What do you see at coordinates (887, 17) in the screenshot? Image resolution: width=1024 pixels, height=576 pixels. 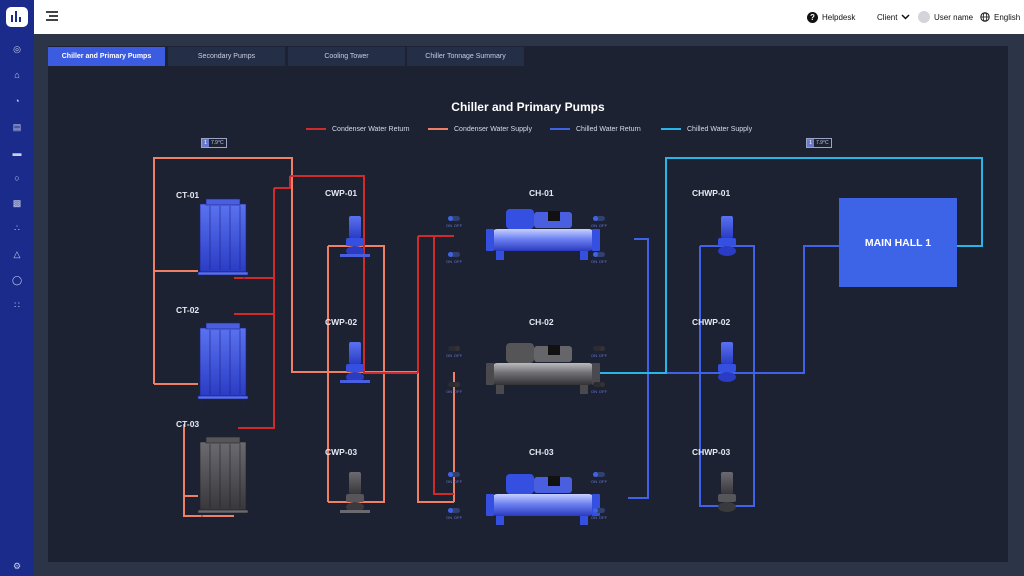 I see `client-label: Client` at bounding box center [887, 17].